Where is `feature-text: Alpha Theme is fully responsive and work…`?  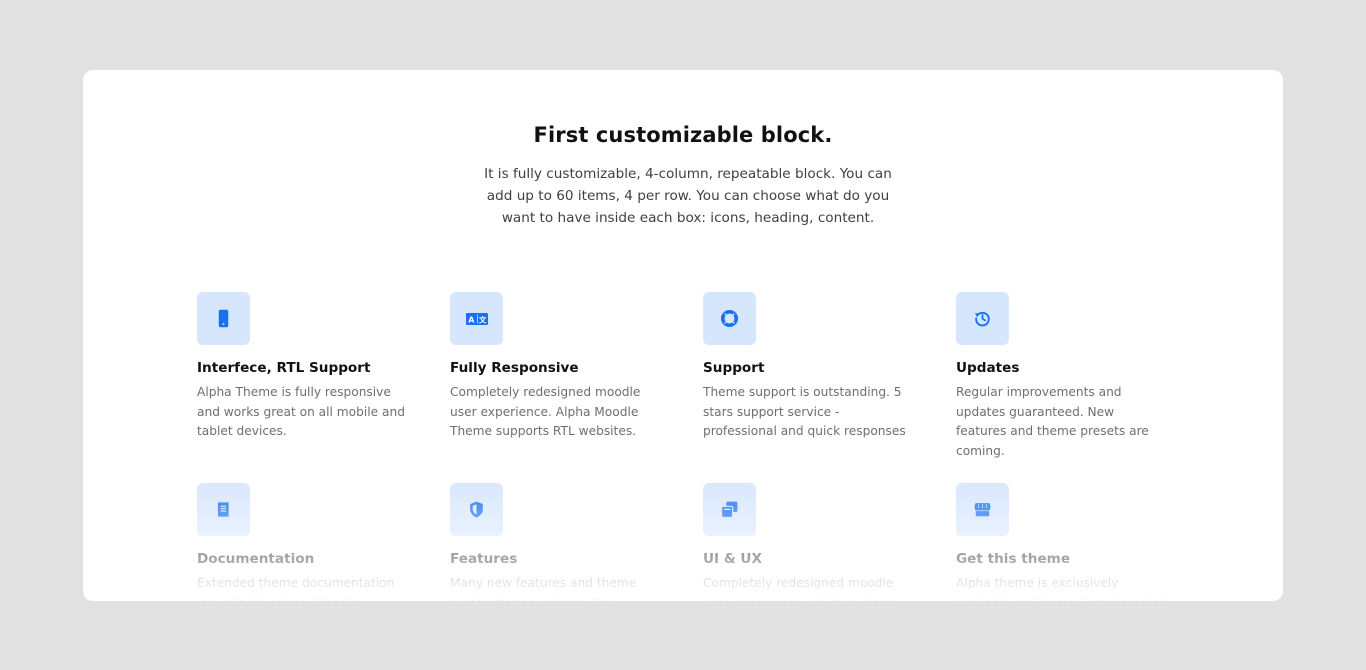
feature-text: Alpha Theme is fully responsive and work… is located at coordinates (301, 411).